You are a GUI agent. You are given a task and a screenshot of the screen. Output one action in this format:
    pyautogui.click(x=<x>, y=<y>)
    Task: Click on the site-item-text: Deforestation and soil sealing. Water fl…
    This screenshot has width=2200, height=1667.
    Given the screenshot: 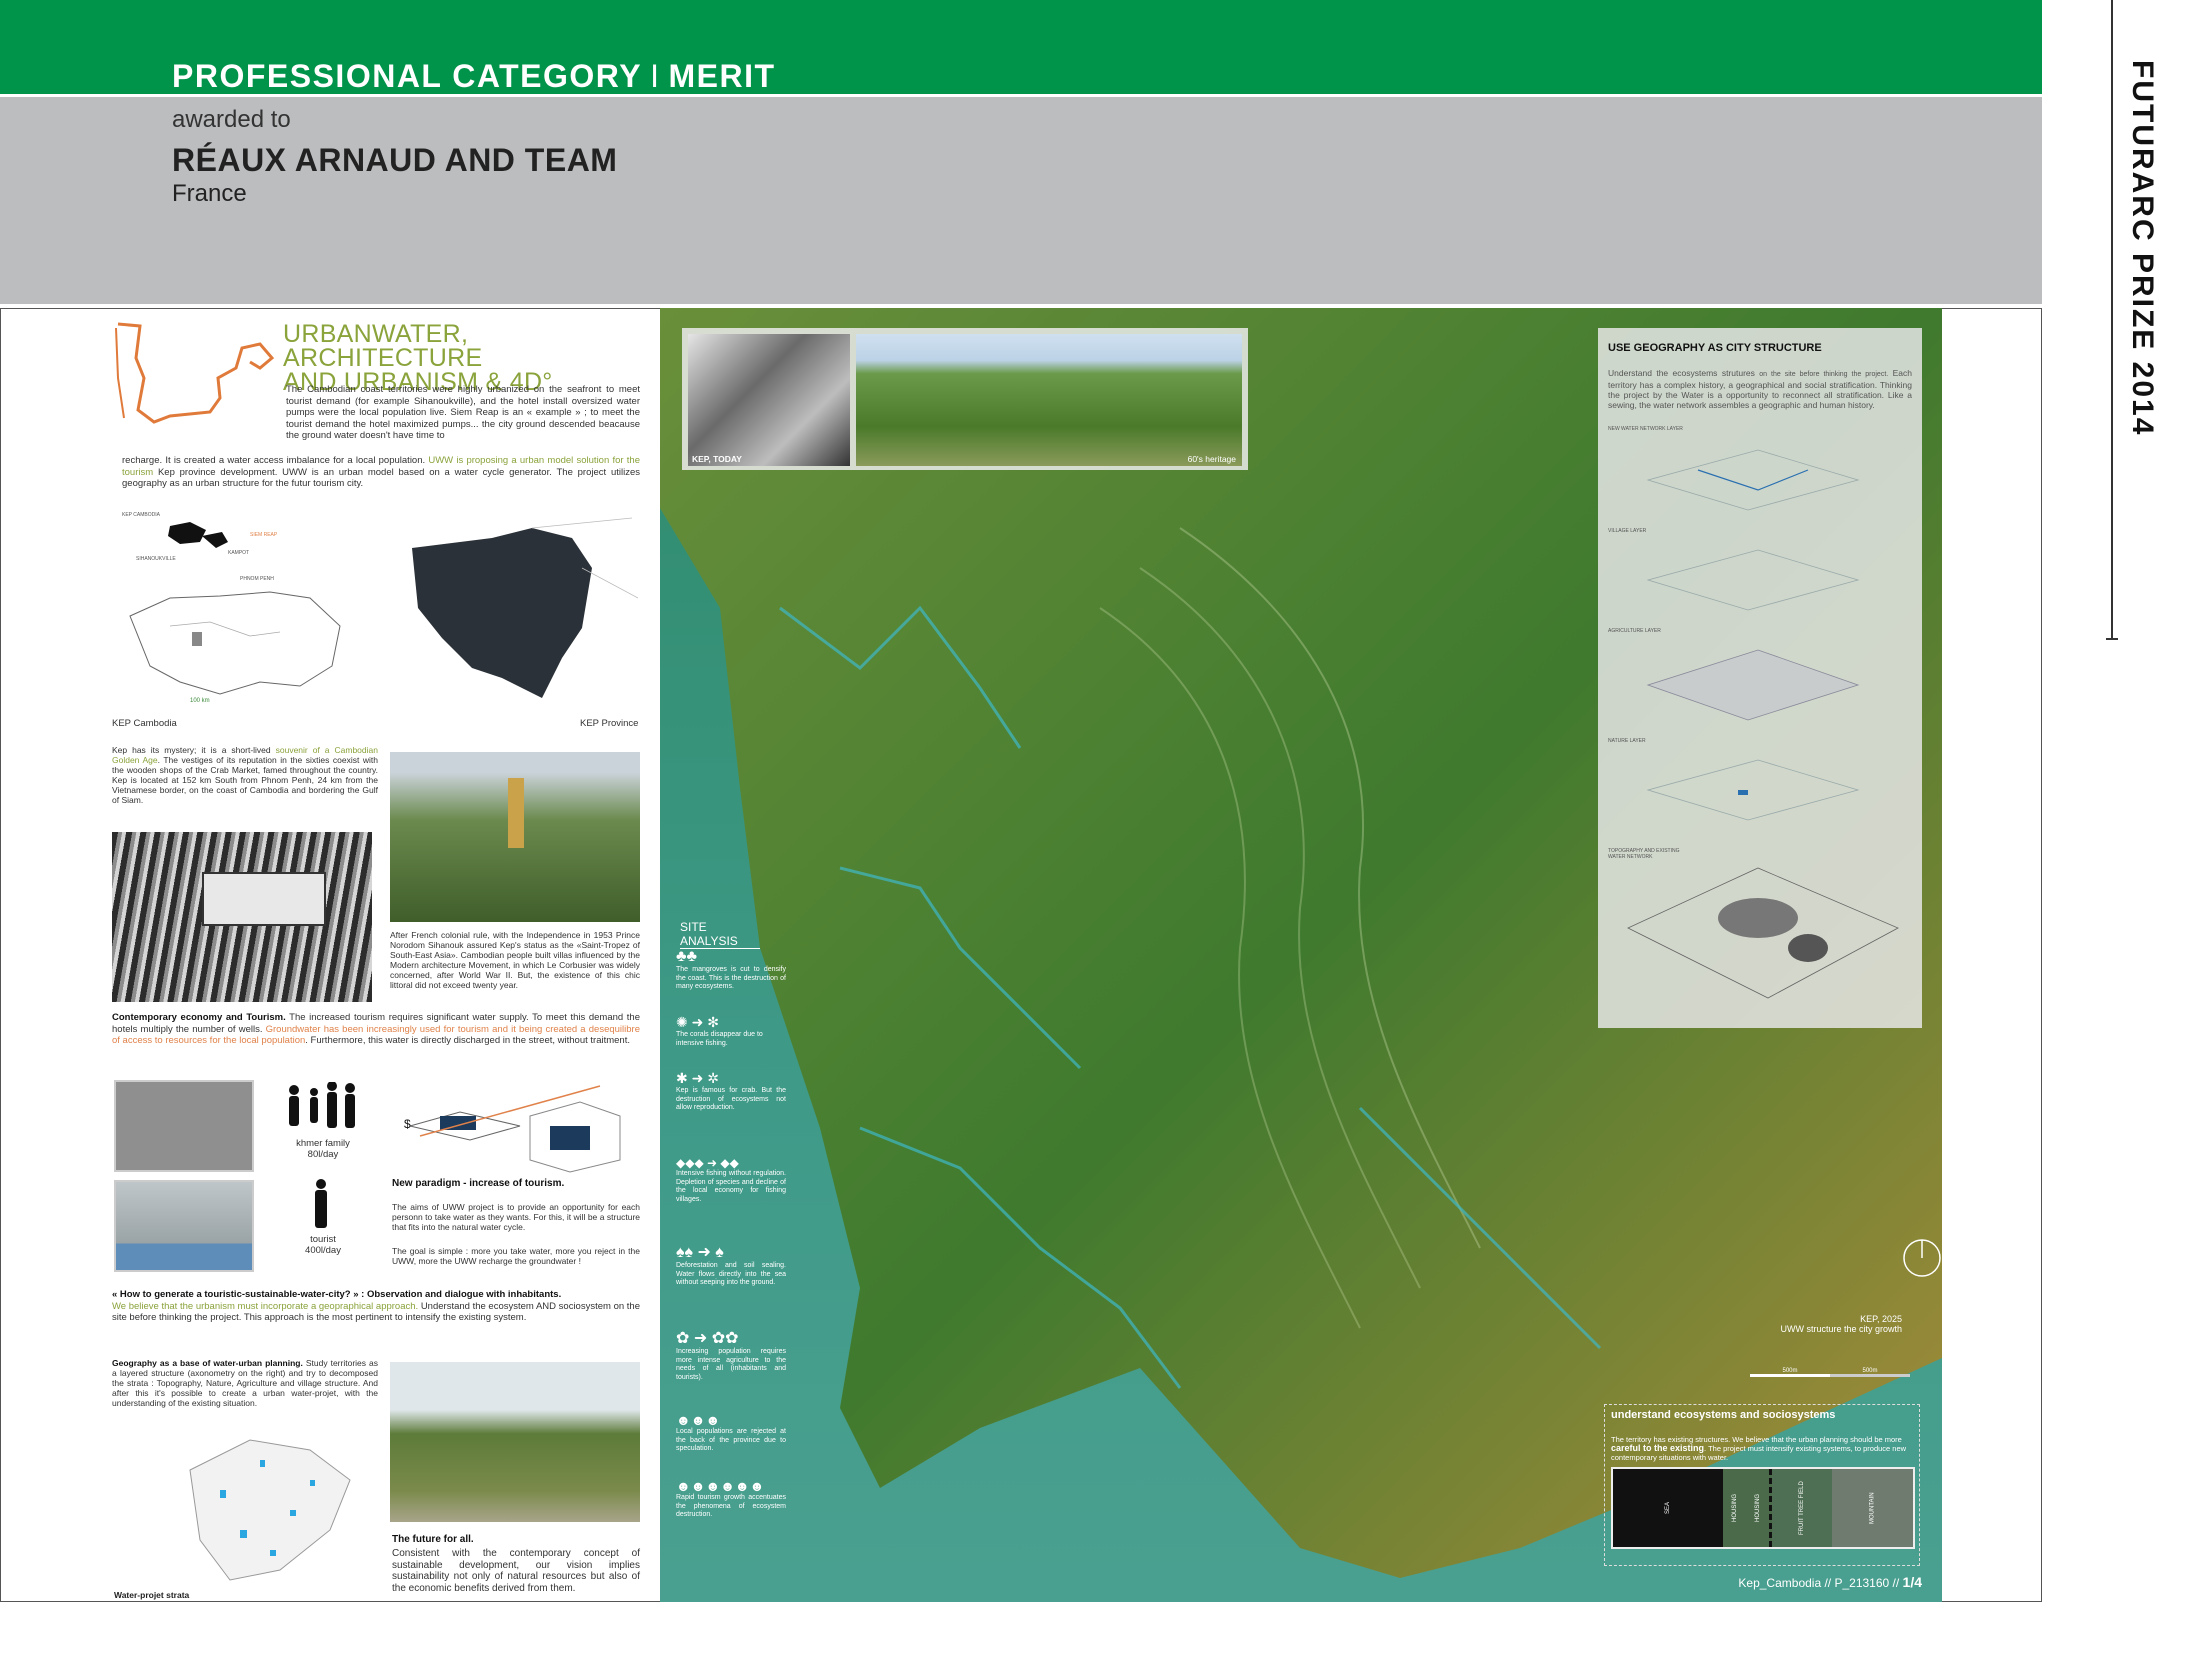 What is the action you would take?
    pyautogui.click(x=731, y=1274)
    